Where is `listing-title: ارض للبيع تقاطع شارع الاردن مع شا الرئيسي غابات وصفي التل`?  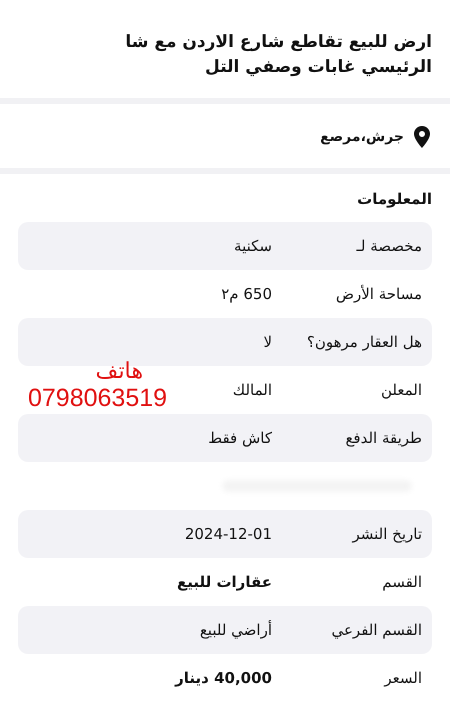
listing-title: ارض للبيع تقاطع شارع الاردن مع شا الرئيسي غابات وصفي التل is located at coordinates (278, 55).